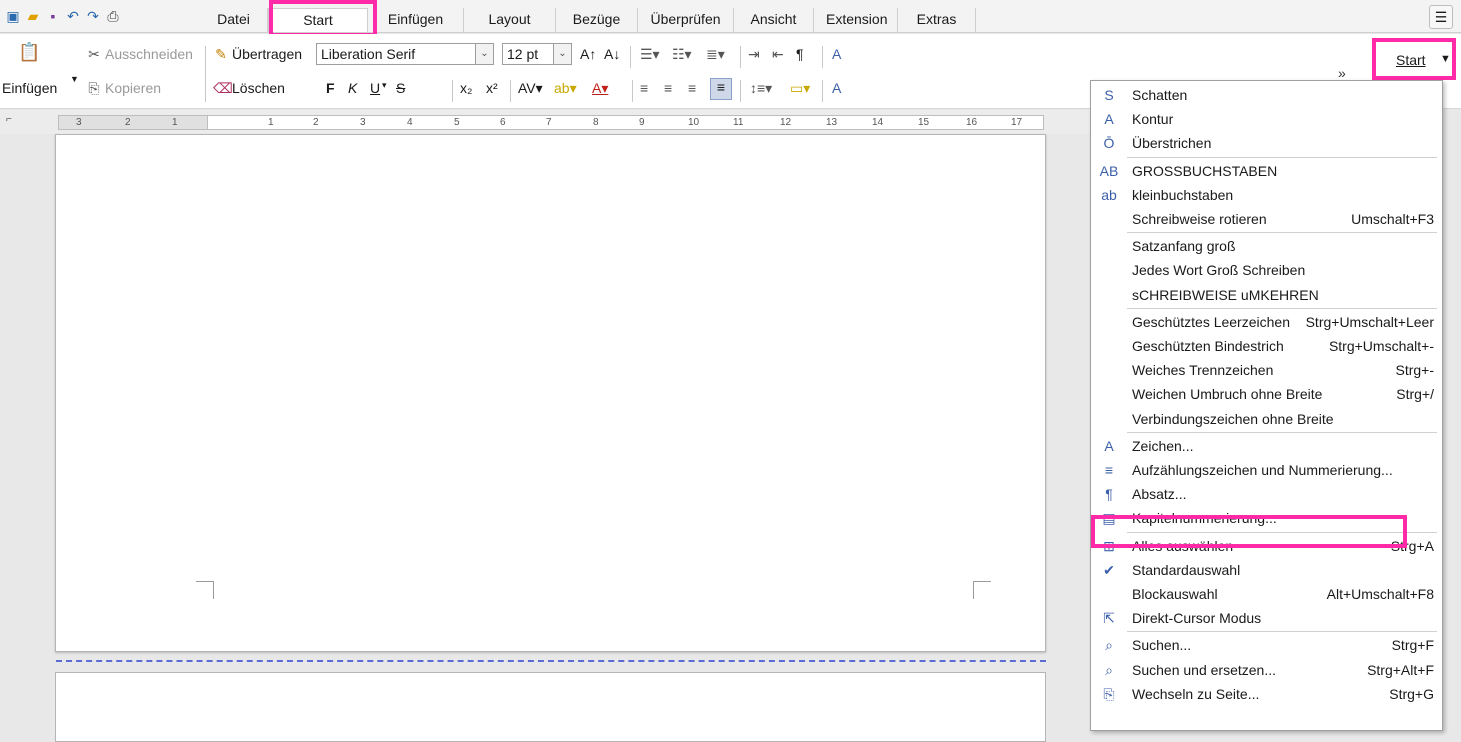 The image size is (1461, 742). What do you see at coordinates (384, 85) in the screenshot?
I see `underline-dropdown-icon: ▾` at bounding box center [384, 85].